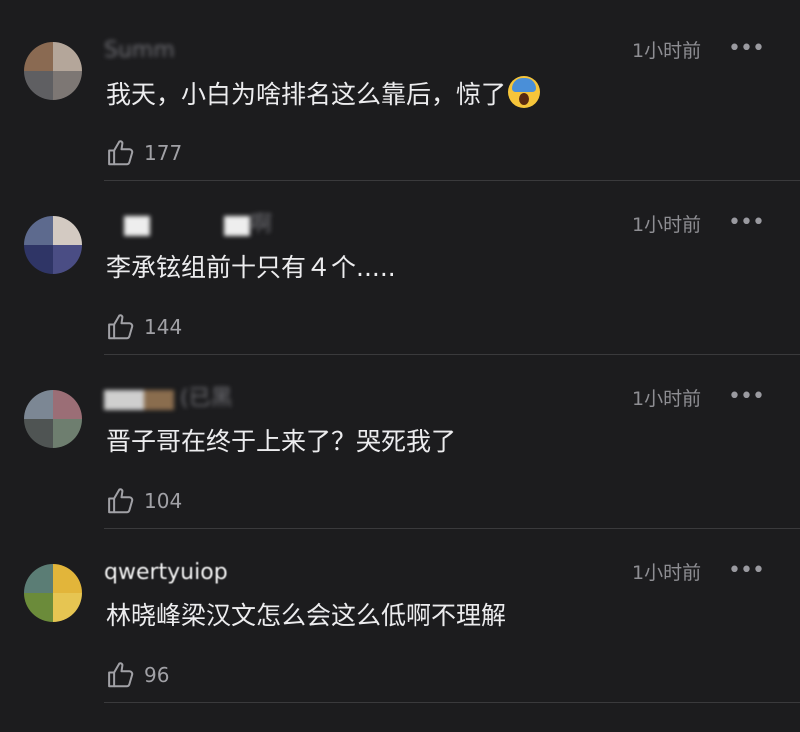  Describe the element at coordinates (306, 615) in the screenshot. I see `comment-text: 林晓峰梁汉文怎么会这么低啊不理解` at that location.